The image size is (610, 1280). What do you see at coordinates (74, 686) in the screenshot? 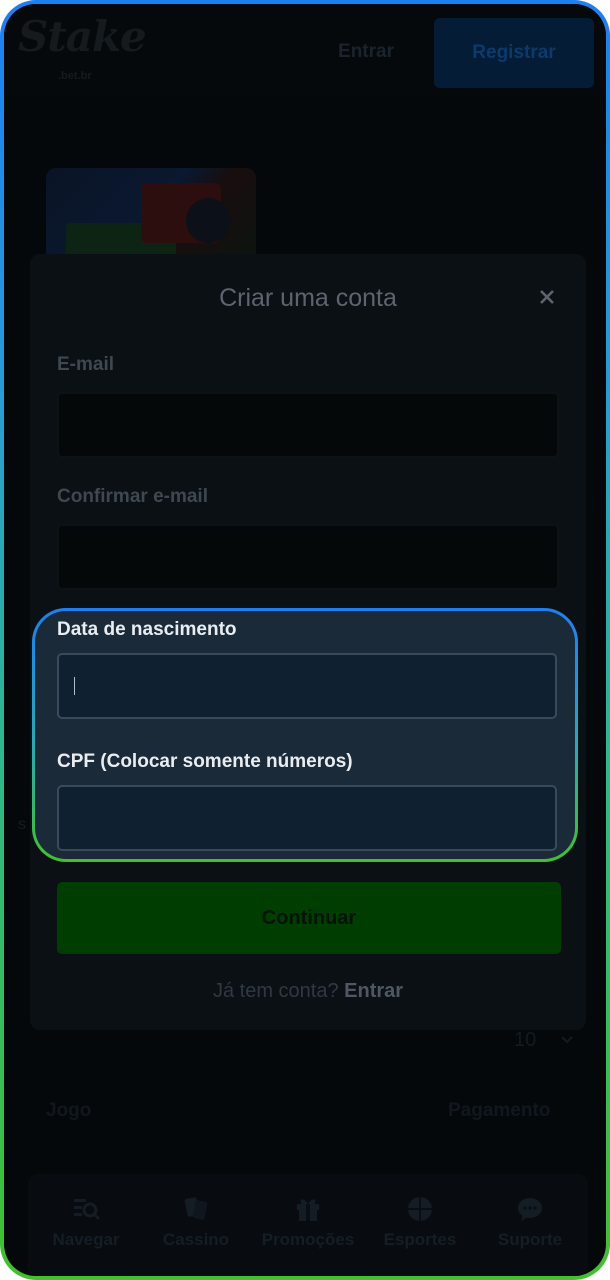
I see `text-caret` at bounding box center [74, 686].